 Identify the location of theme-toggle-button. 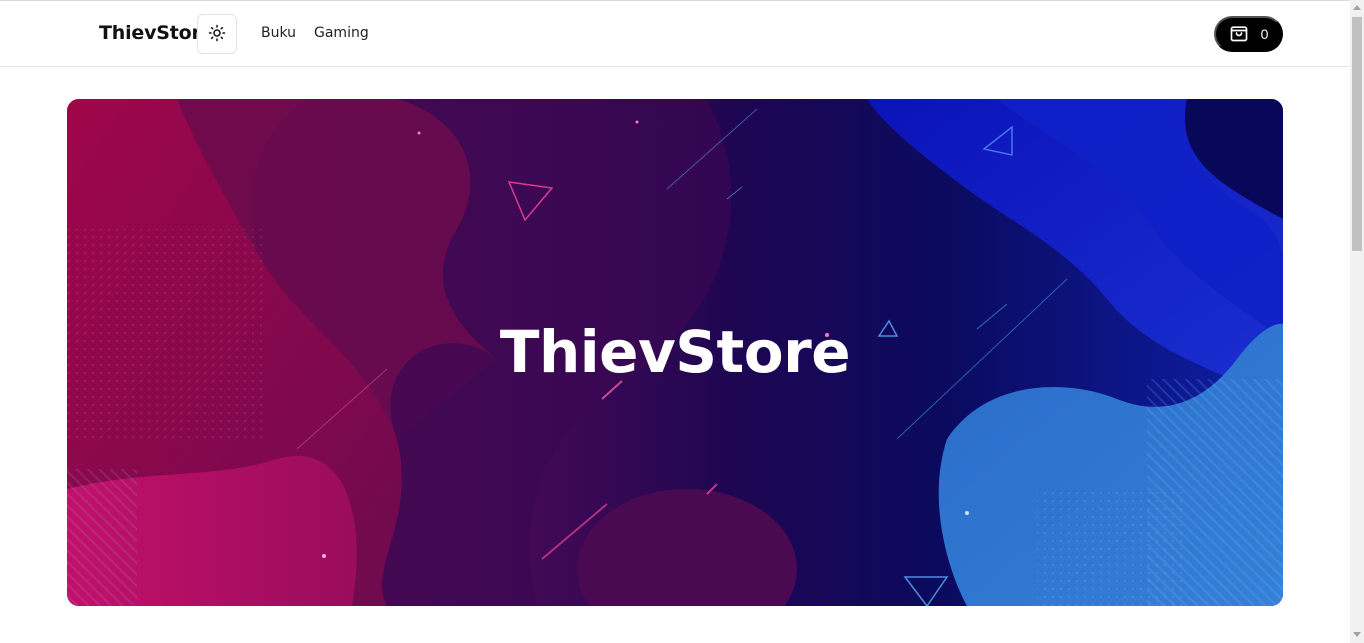
(217, 34).